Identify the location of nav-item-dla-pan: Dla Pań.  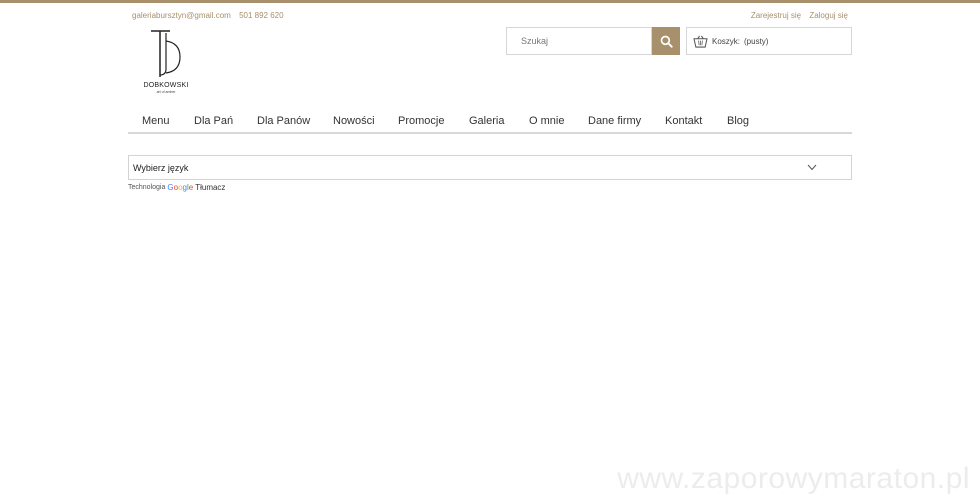
(213, 121).